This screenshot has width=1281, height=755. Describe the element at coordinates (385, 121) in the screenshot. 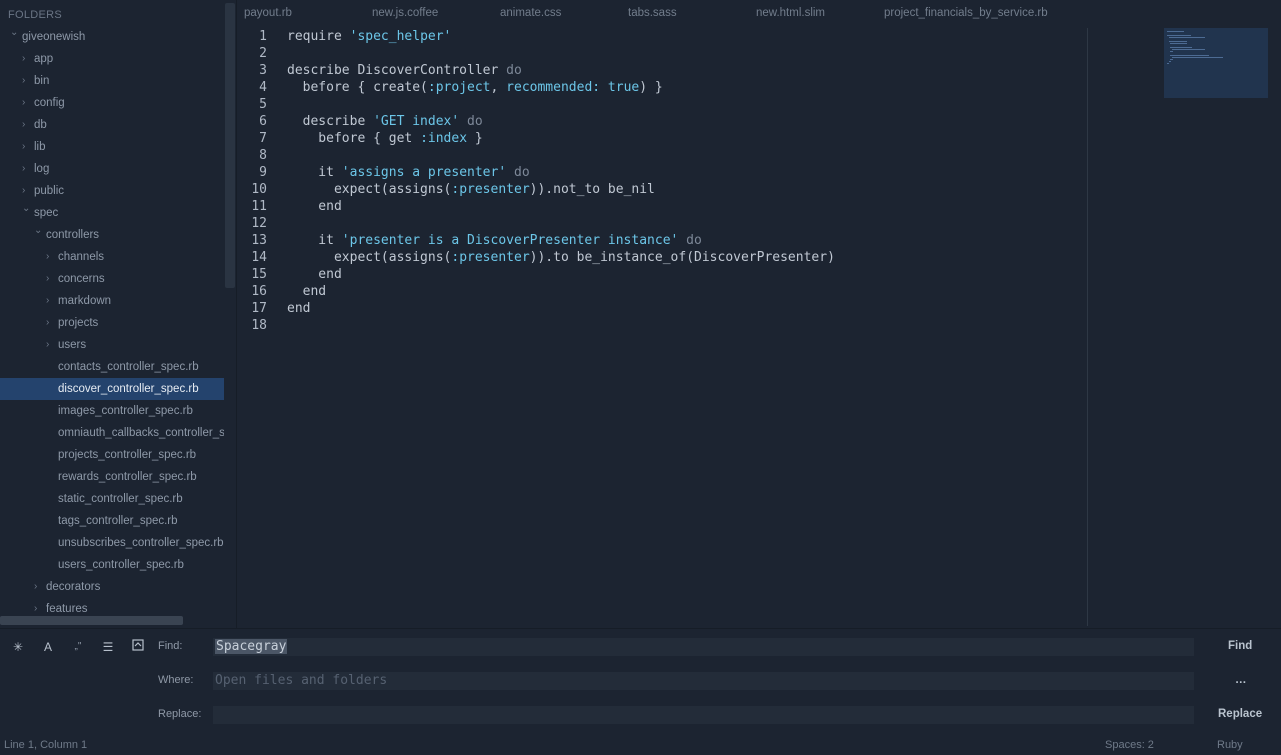

I see `code-line: describe 'GET index' do` at that location.